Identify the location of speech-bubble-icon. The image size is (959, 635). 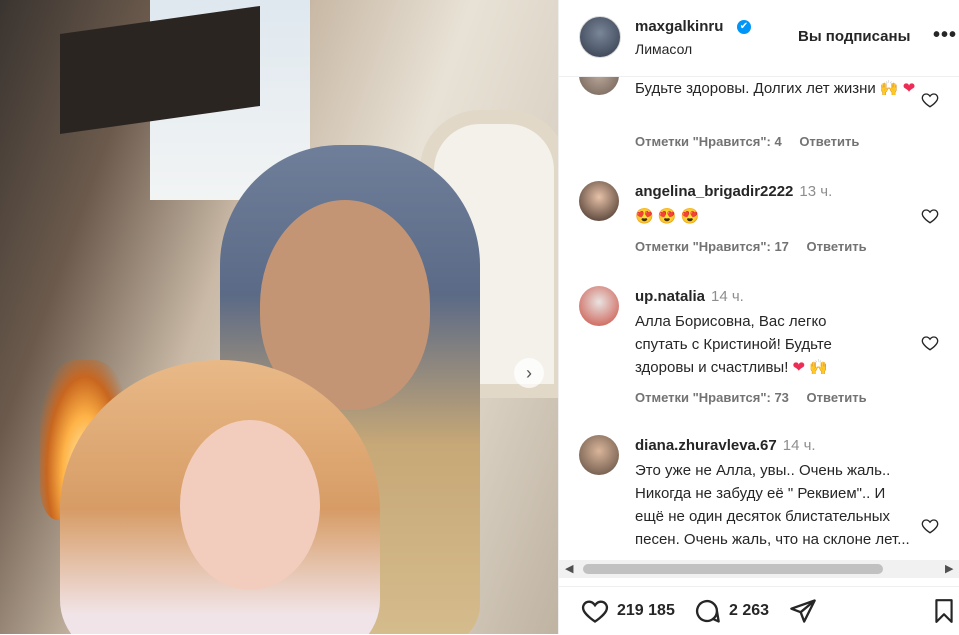
(707, 611).